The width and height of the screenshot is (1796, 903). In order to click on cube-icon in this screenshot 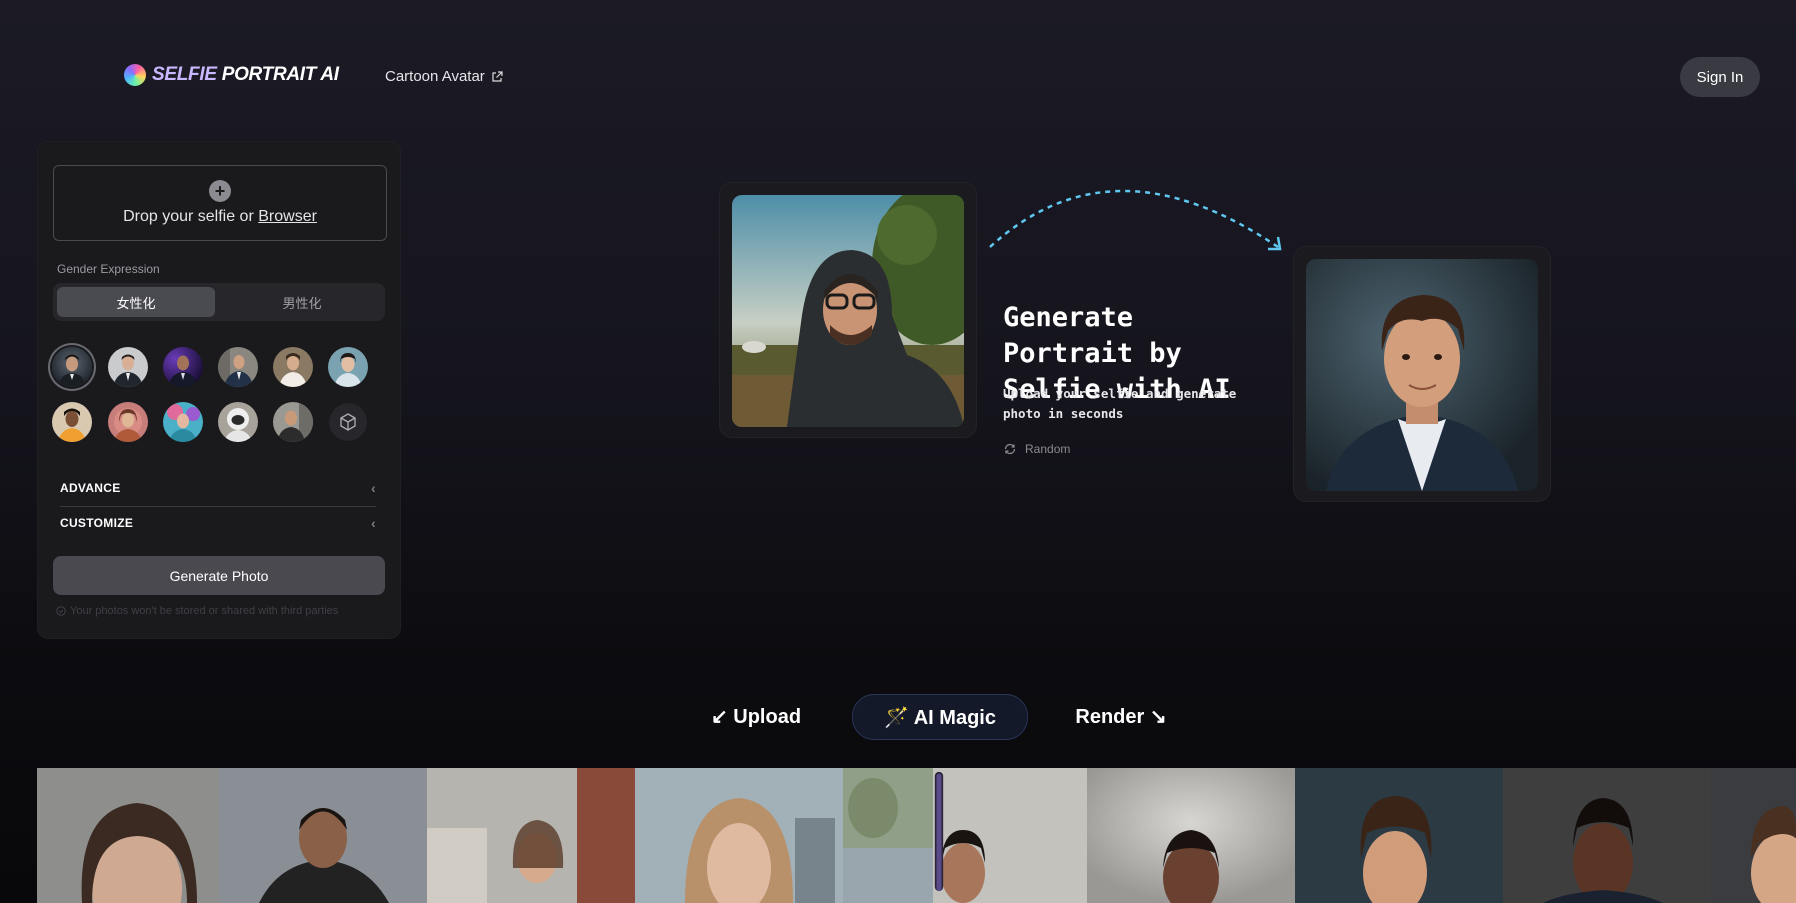, I will do `click(348, 422)`.